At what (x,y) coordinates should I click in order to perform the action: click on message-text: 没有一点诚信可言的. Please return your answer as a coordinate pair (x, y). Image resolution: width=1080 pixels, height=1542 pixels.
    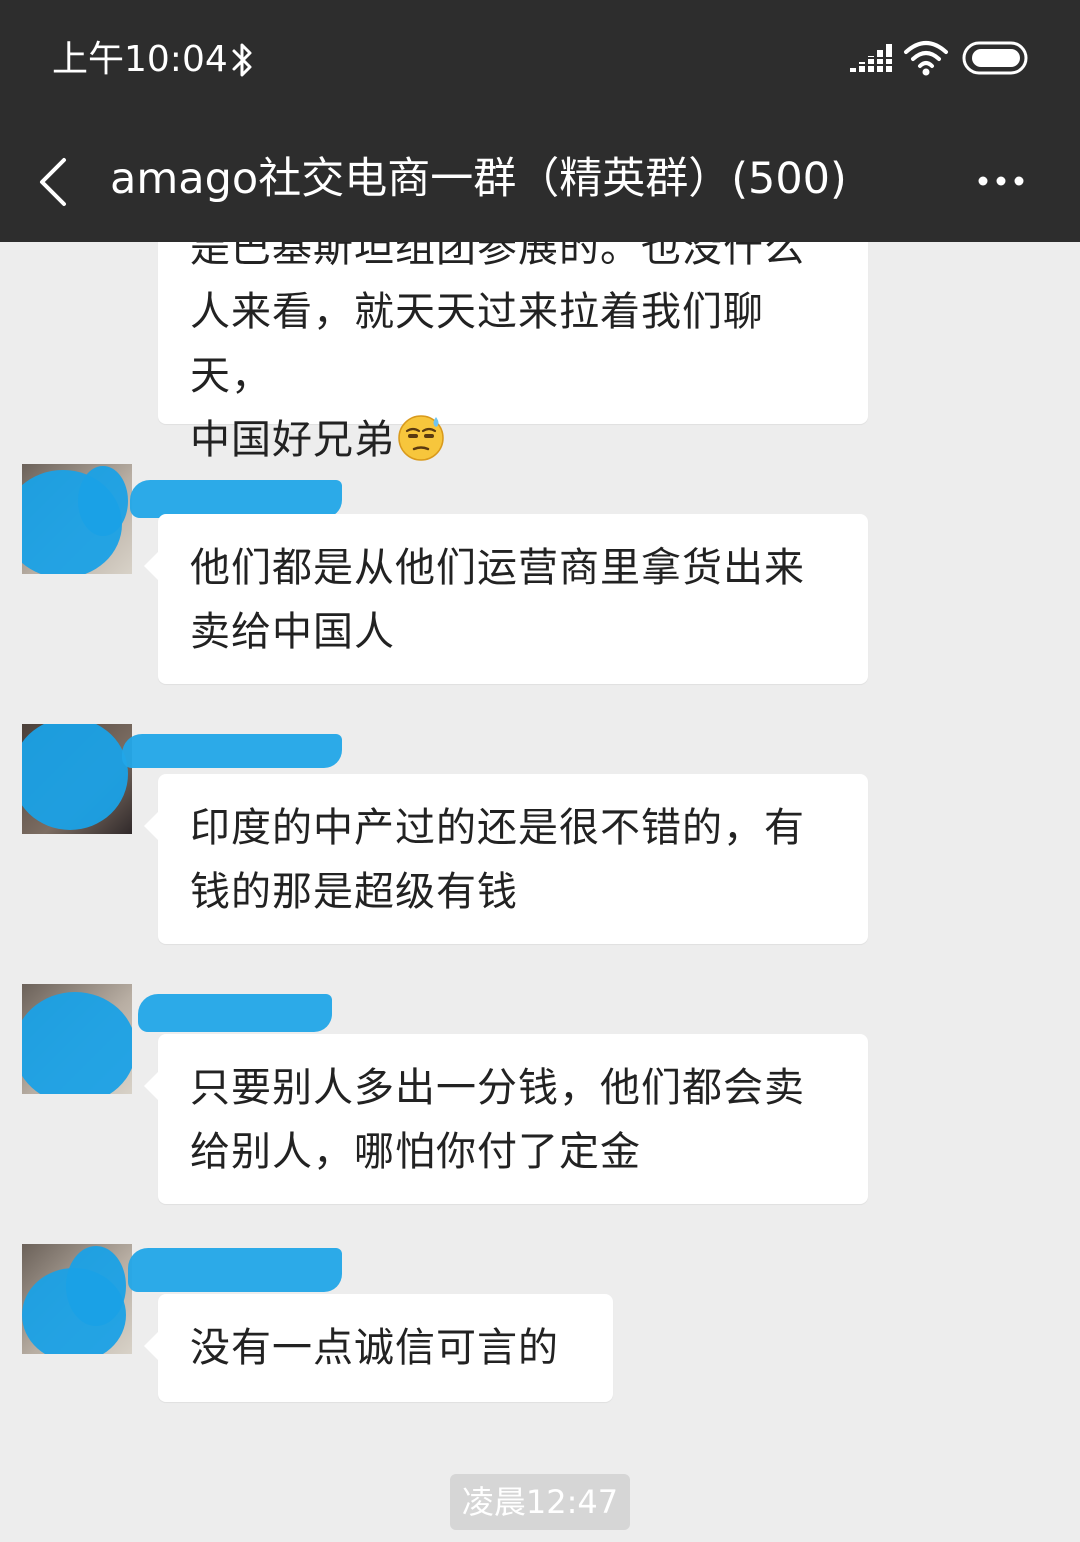
    Looking at the image, I should click on (374, 1348).